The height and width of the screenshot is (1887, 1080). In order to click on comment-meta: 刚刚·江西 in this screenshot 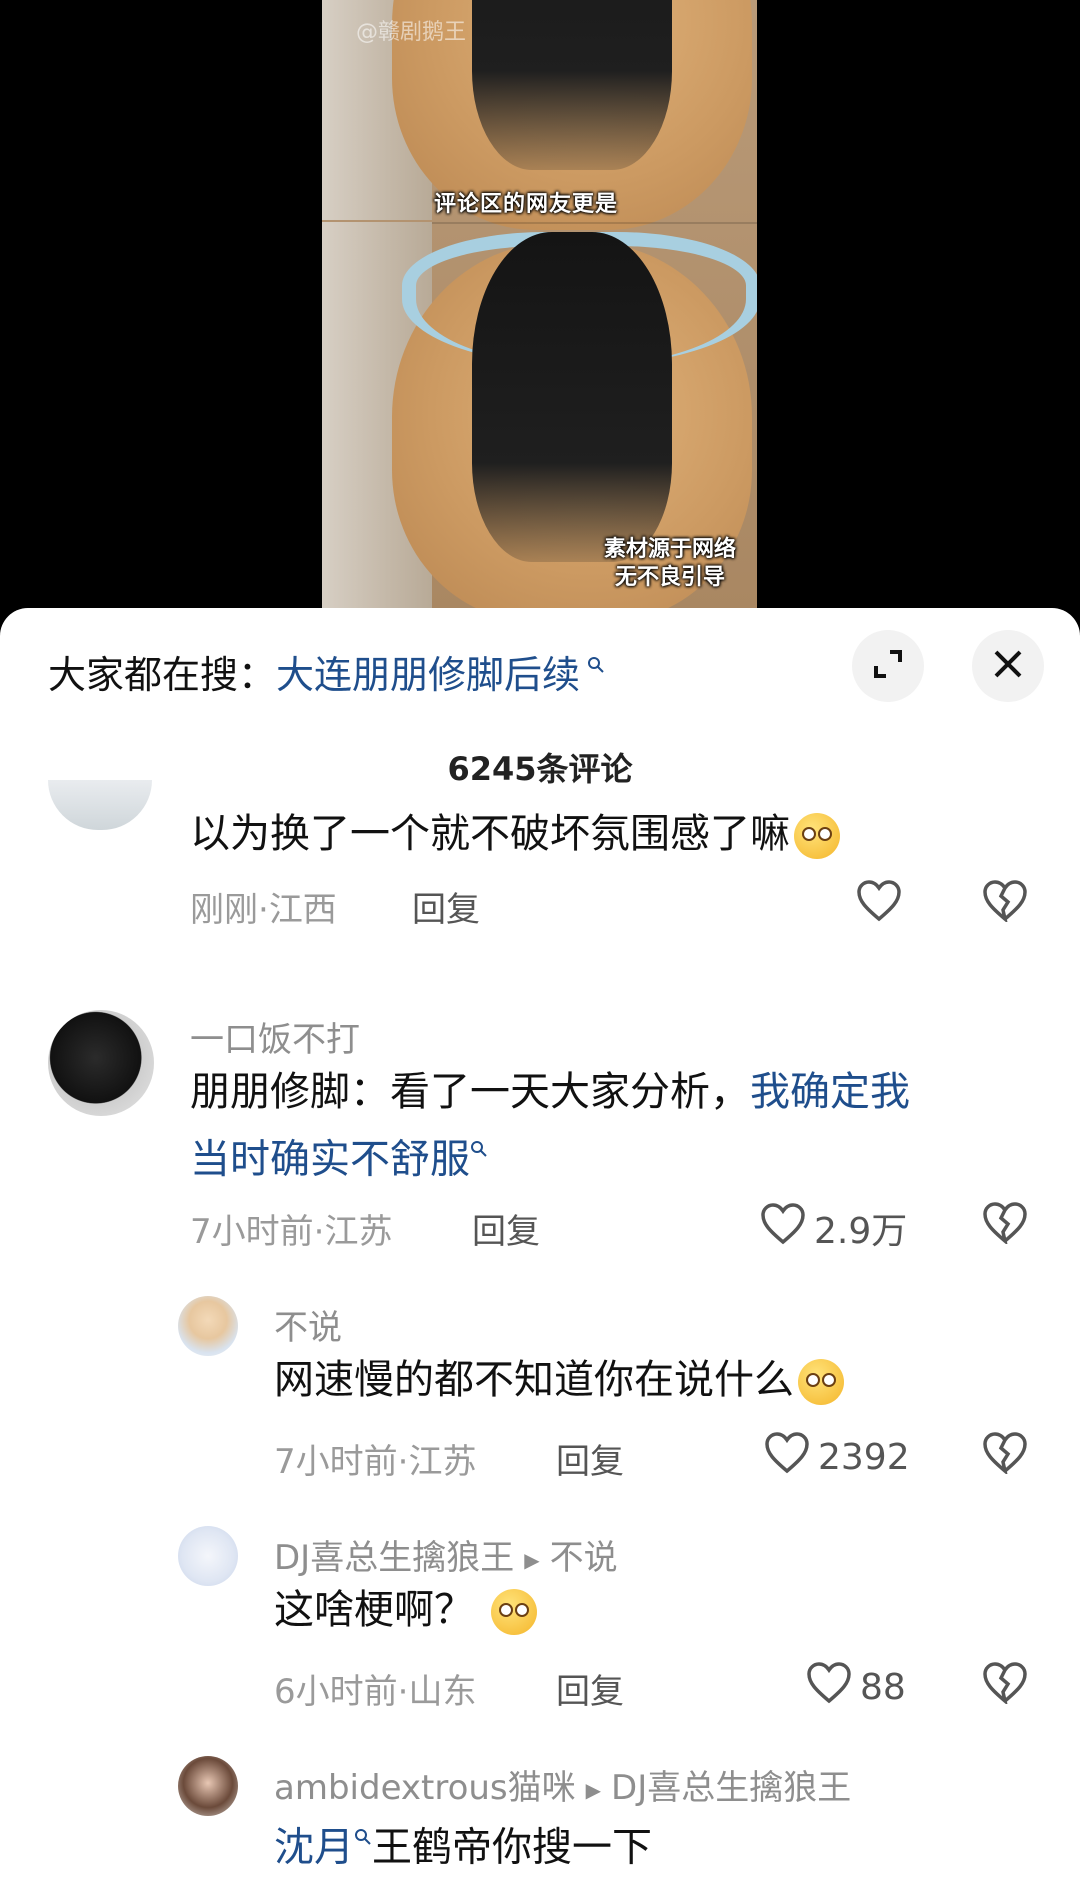, I will do `click(263, 910)`.